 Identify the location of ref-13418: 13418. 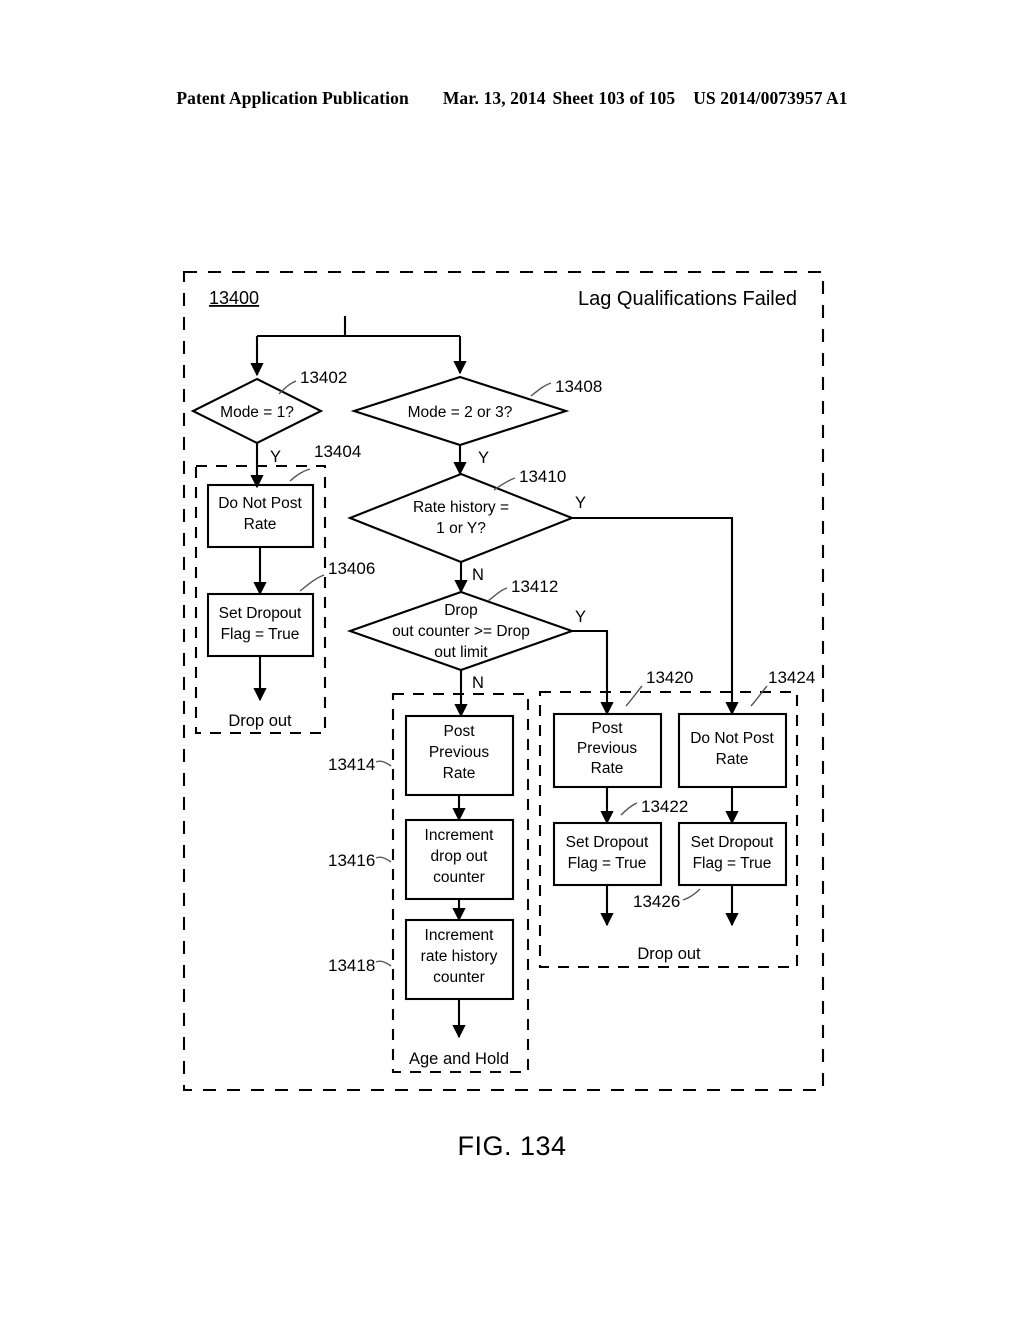
(351, 965).